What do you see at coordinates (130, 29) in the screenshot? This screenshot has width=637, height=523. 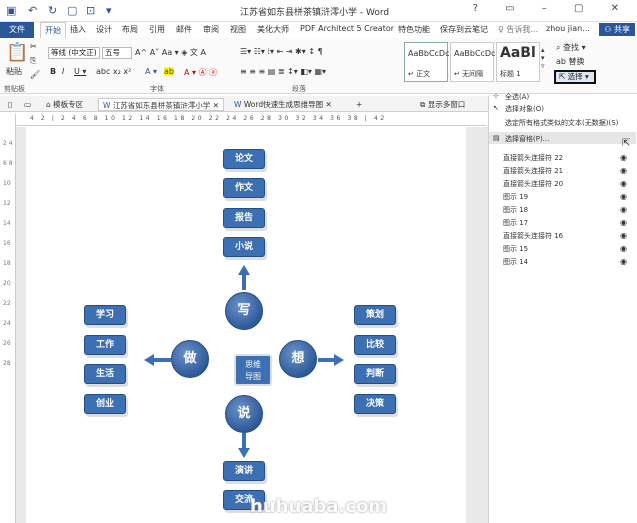 I see `tab-layout: 布局` at bounding box center [130, 29].